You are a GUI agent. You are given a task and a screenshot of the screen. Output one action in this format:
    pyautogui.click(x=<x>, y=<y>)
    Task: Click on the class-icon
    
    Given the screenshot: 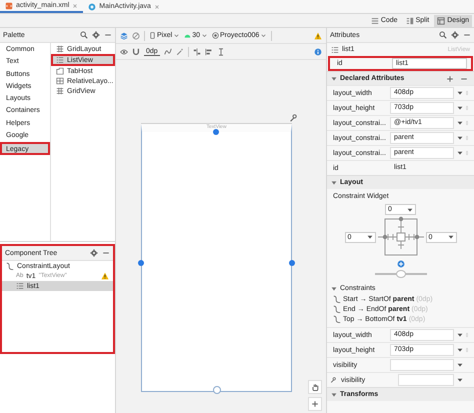 What is the action you would take?
    pyautogui.click(x=92, y=6)
    